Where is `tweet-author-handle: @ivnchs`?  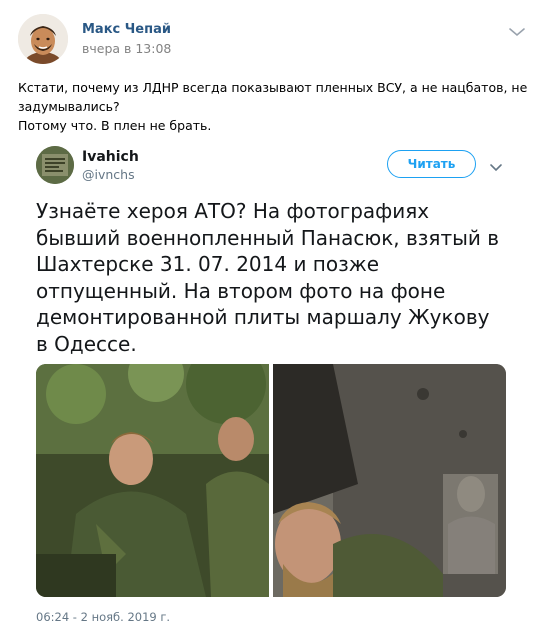 tweet-author-handle: @ivnchs is located at coordinates (108, 174).